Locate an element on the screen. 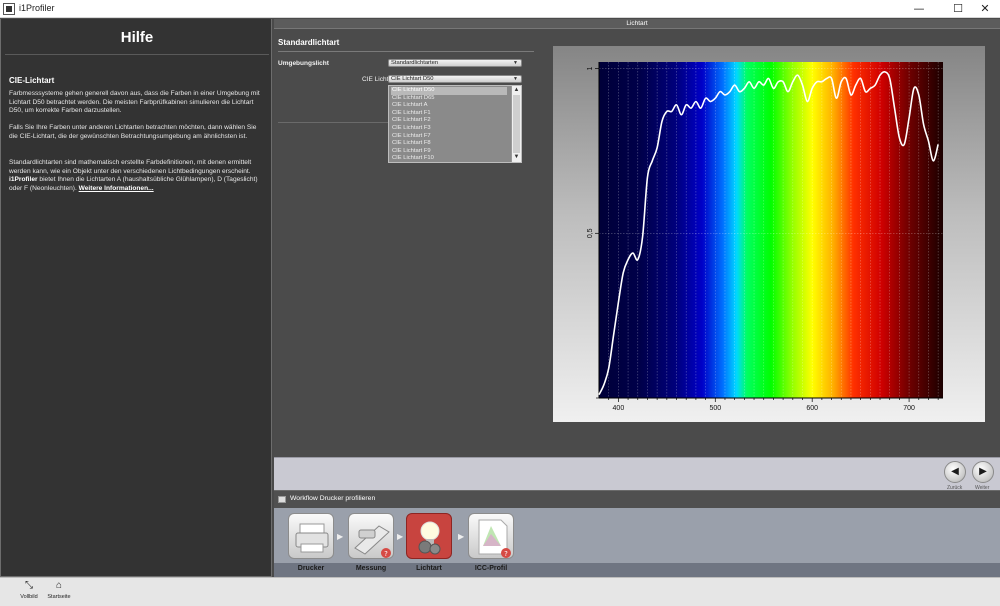 The width and height of the screenshot is (1000, 606). cie-option: CIE Lichtart D50 is located at coordinates (449, 91).